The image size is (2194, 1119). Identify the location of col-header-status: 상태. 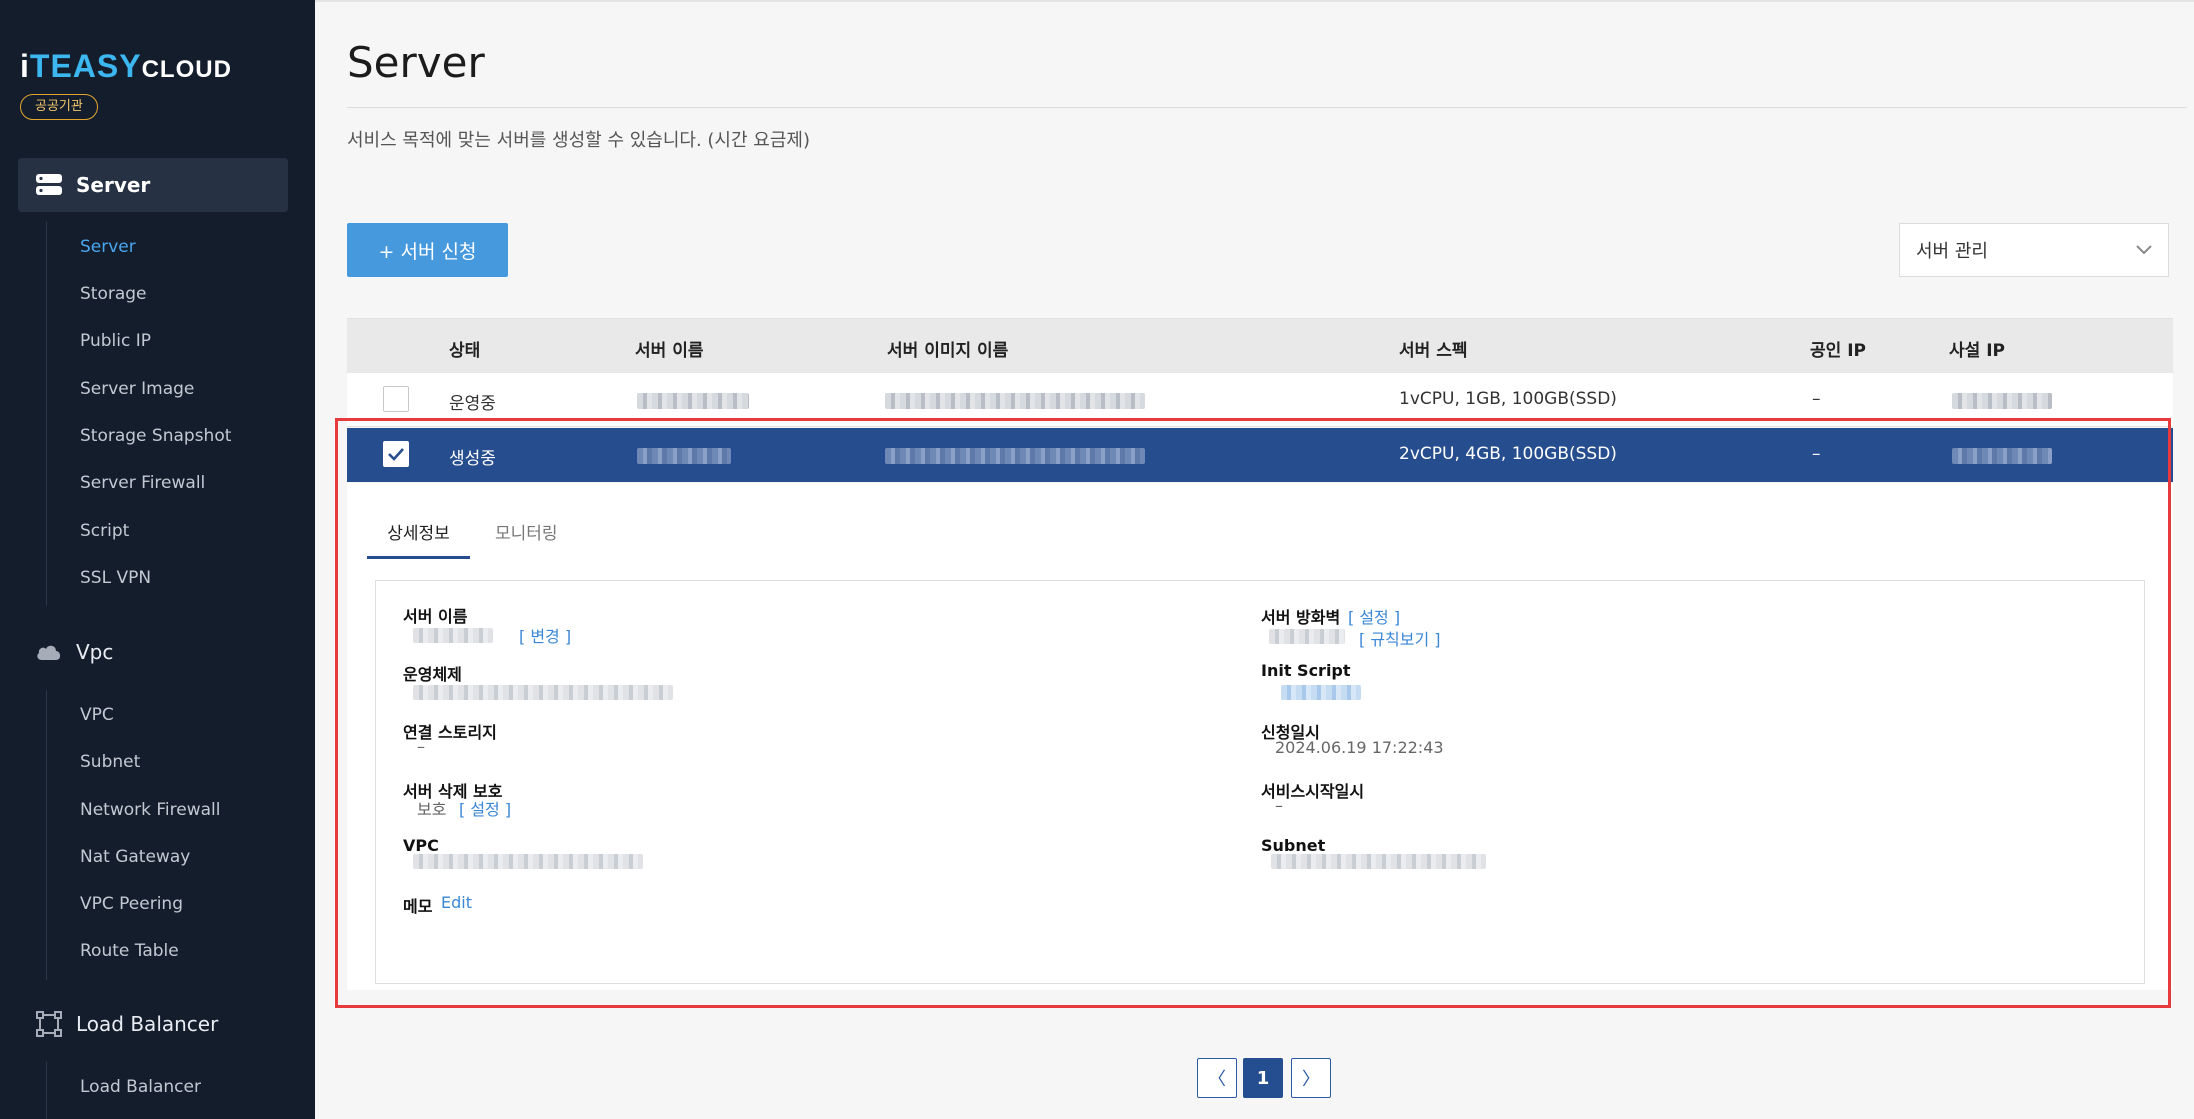
(464, 348).